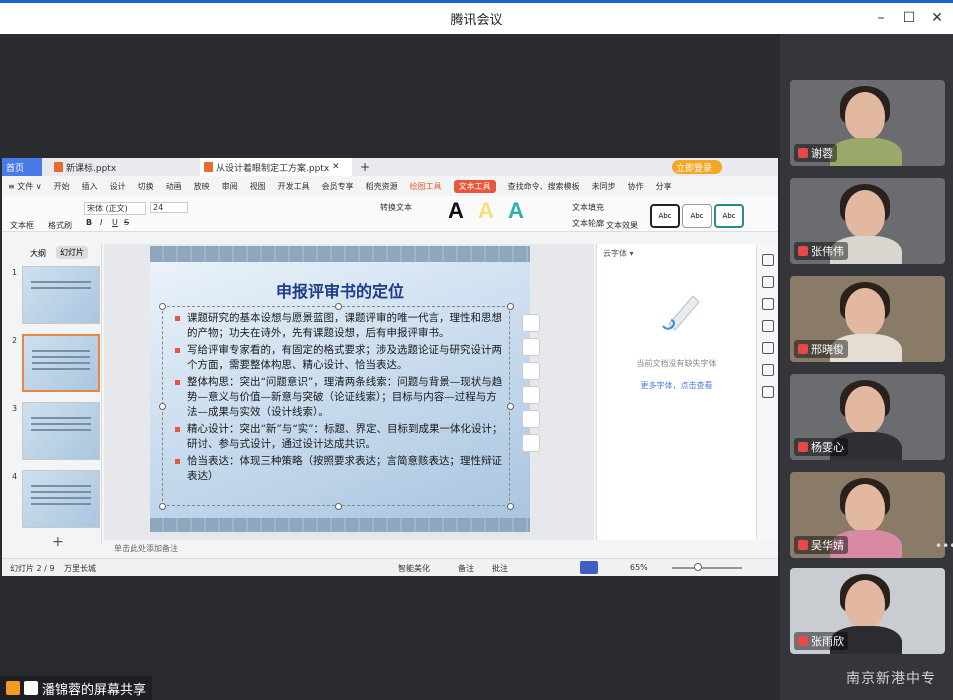 Image resolution: width=953 pixels, height=700 pixels. I want to click on menu-item: 放映, so click(202, 186).